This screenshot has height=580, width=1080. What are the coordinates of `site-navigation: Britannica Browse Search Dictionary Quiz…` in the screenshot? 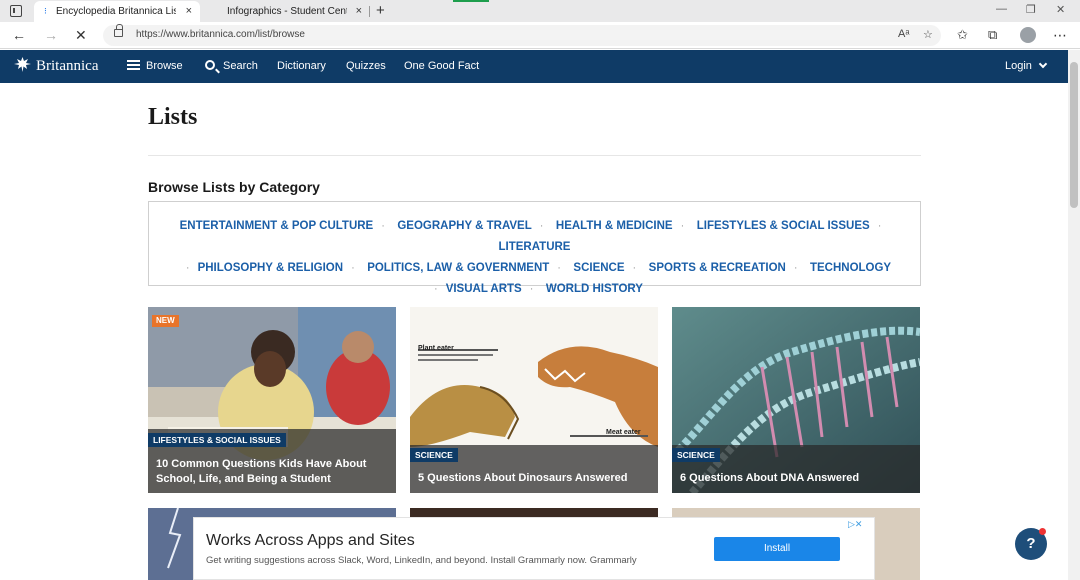 It's located at (534, 66).